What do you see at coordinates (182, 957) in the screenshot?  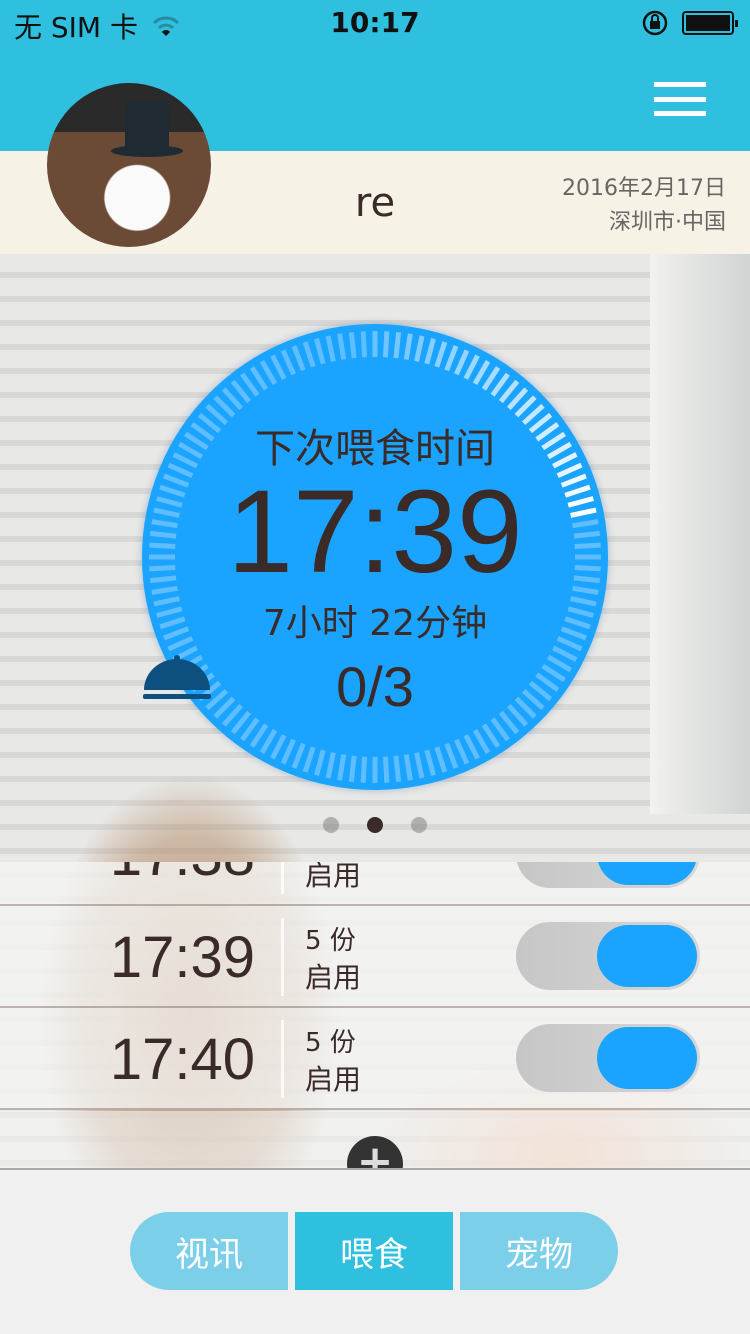 I see `schedule-time: 17:39` at bounding box center [182, 957].